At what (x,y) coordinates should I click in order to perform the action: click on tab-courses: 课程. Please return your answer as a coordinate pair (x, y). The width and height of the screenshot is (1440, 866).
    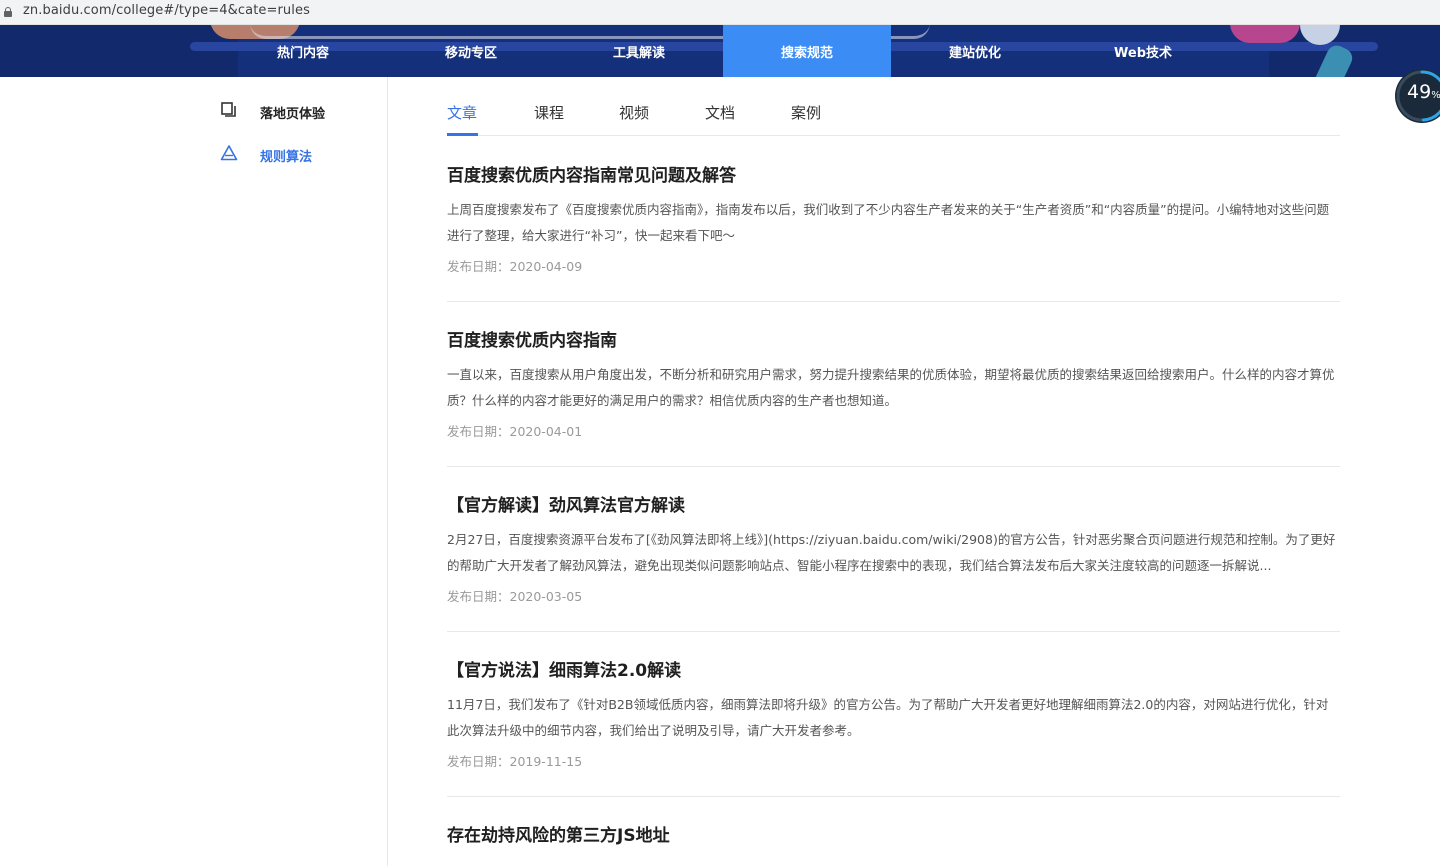
    Looking at the image, I should click on (549, 112).